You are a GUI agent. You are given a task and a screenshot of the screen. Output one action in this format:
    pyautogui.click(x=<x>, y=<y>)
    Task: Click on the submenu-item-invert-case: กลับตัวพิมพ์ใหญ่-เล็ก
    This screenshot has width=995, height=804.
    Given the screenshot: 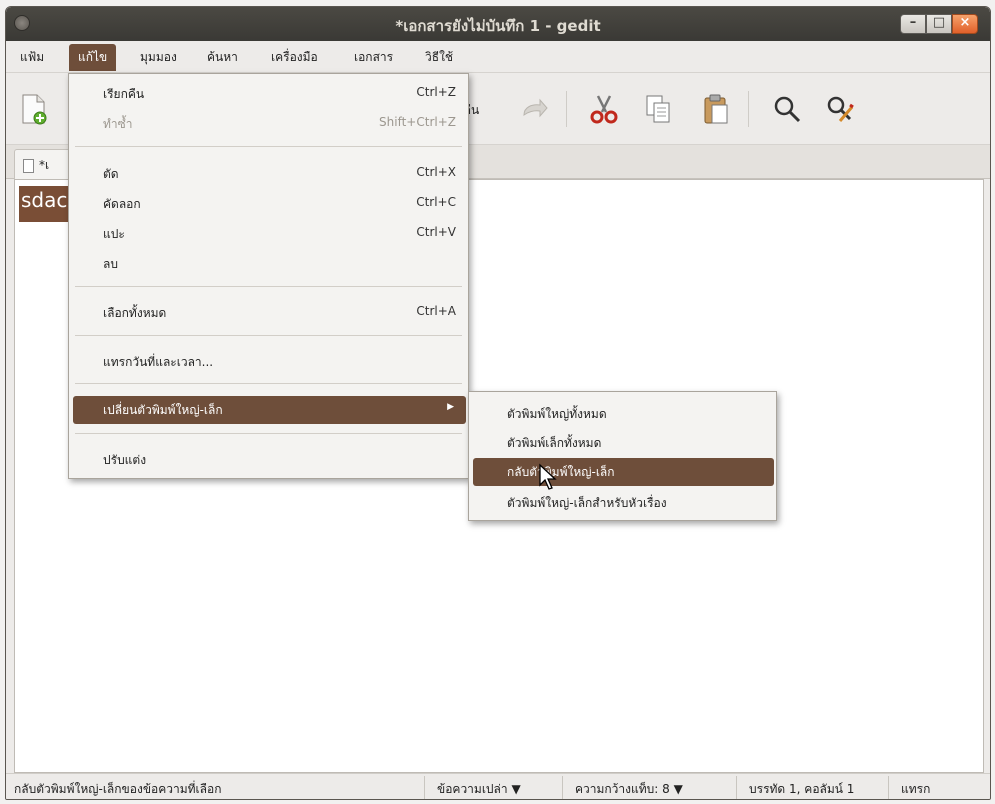 What is the action you would take?
    pyautogui.click(x=623, y=472)
    